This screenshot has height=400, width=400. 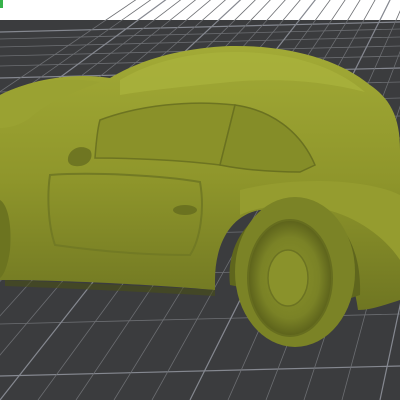 I want to click on door-handle, so click(x=185, y=210).